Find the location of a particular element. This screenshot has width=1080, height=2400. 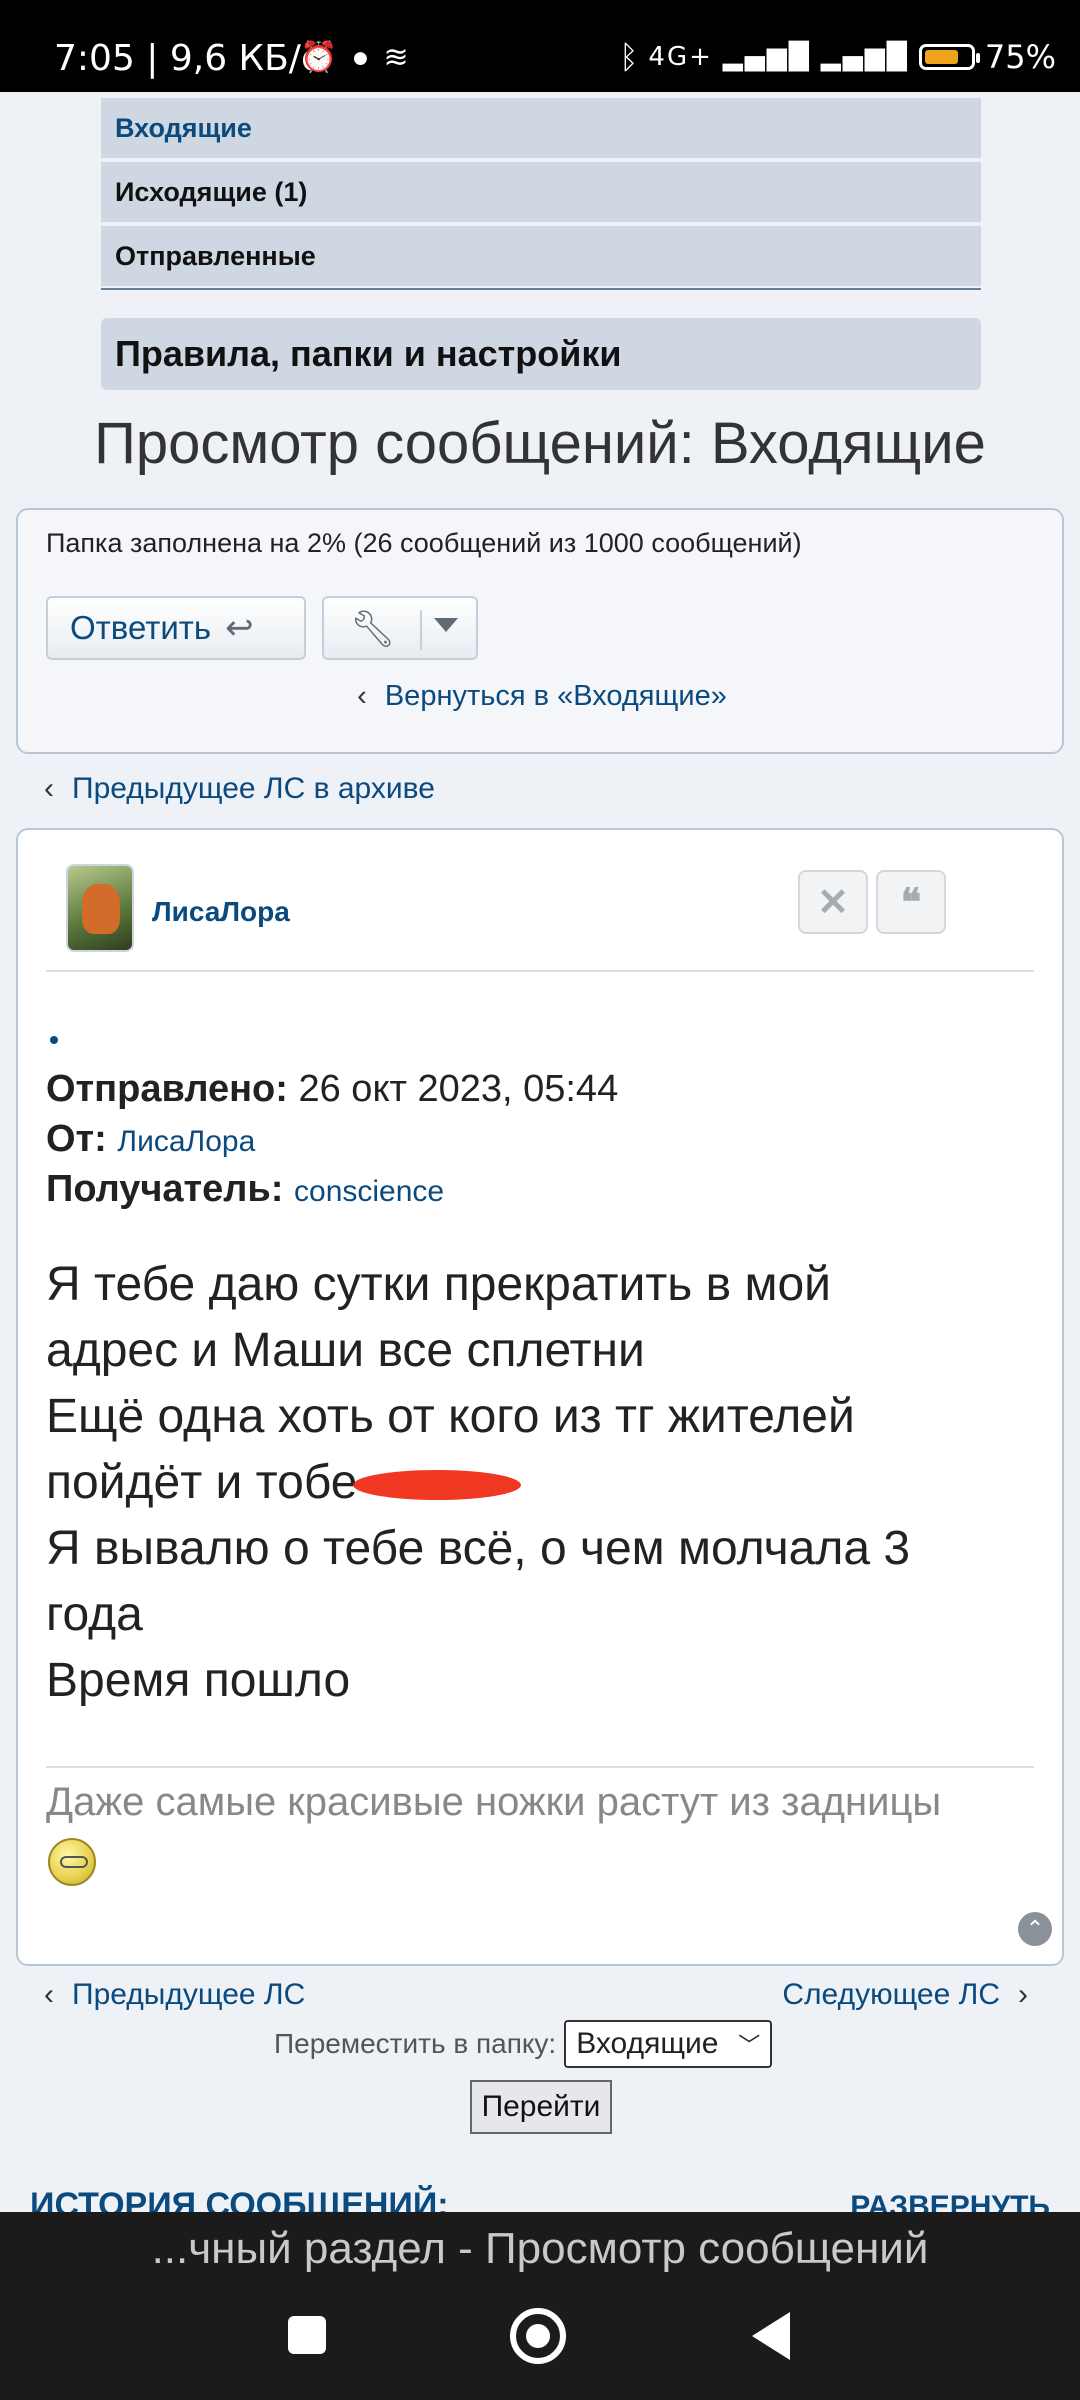

tools-divider is located at coordinates (421, 630).